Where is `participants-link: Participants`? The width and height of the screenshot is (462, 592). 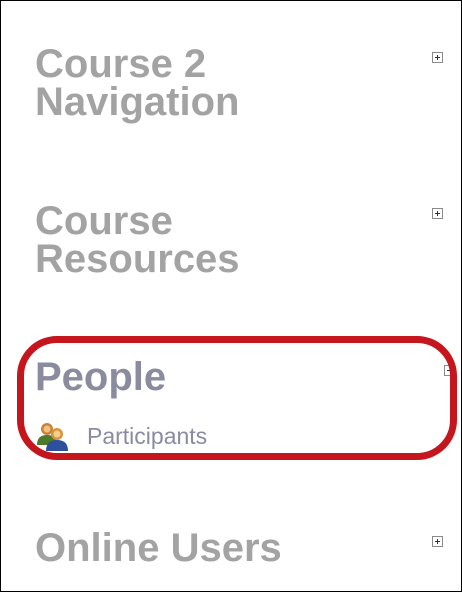
participants-link: Participants is located at coordinates (121, 436).